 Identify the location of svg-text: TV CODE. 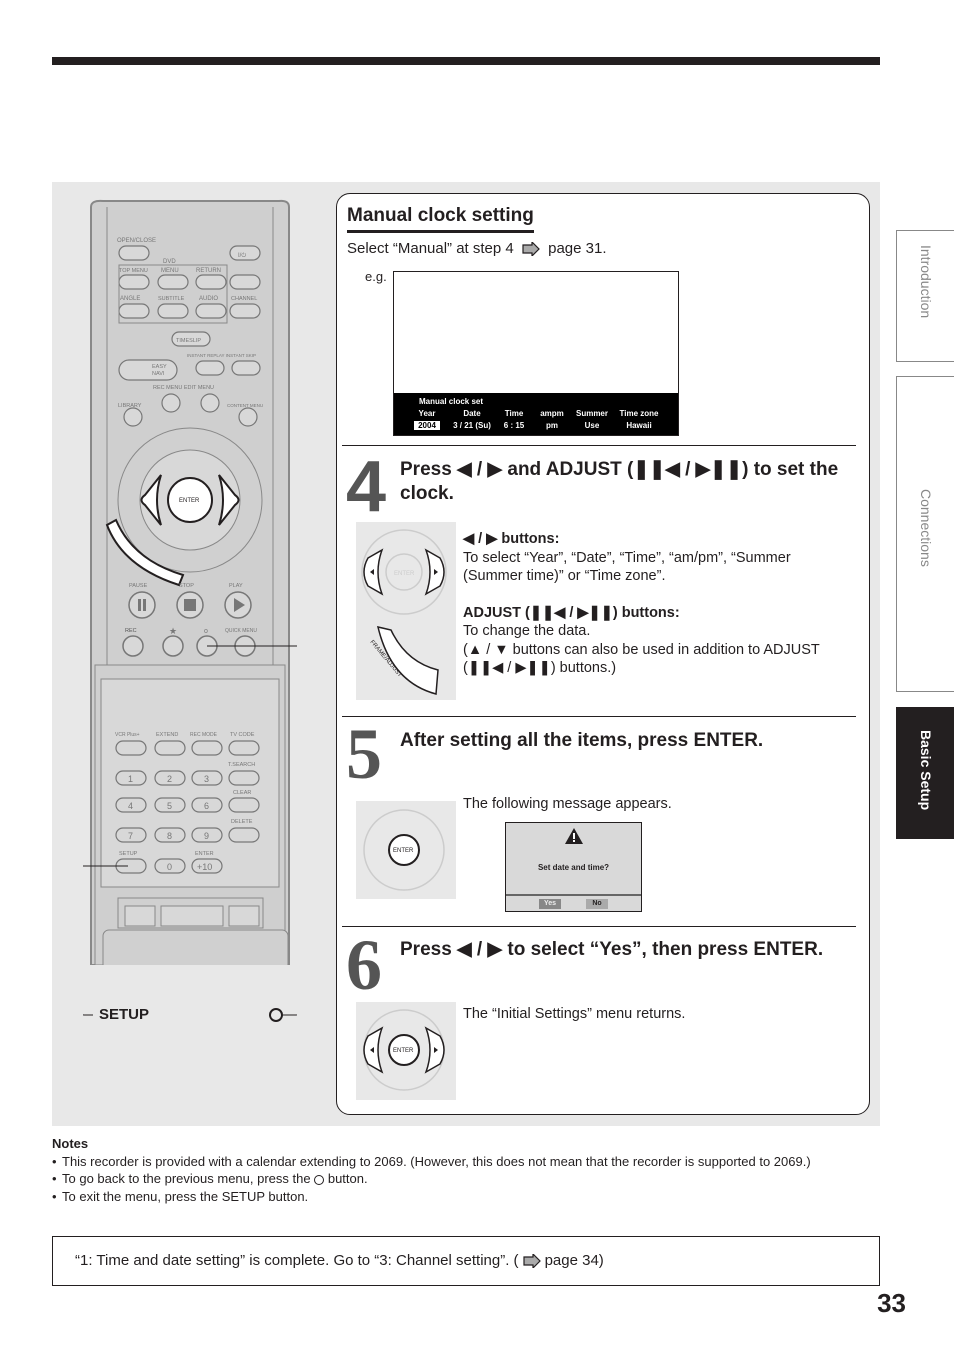
(242, 735).